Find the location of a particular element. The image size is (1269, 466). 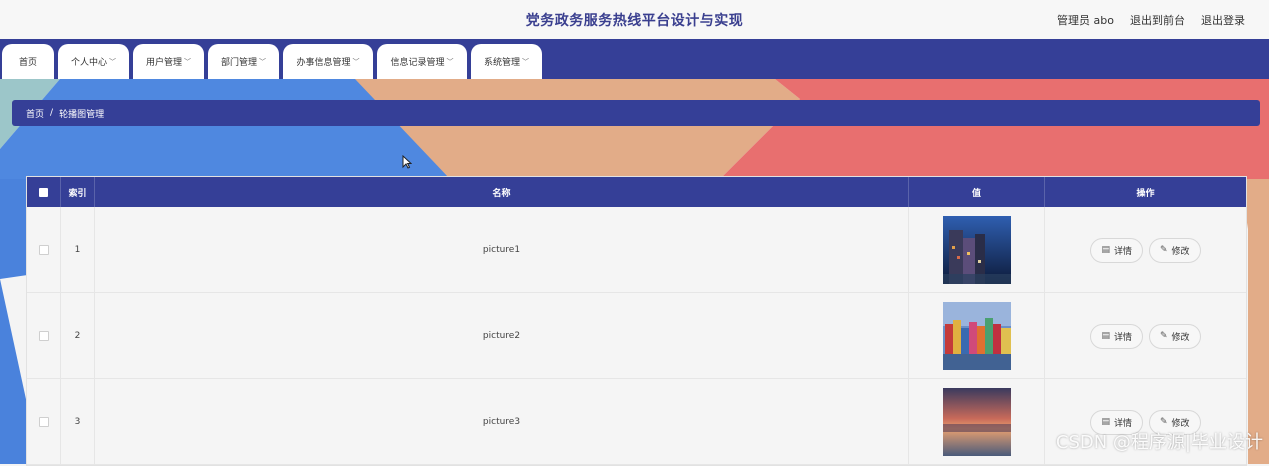

breadcrumb-current: 轮播图管理 is located at coordinates (82, 114).